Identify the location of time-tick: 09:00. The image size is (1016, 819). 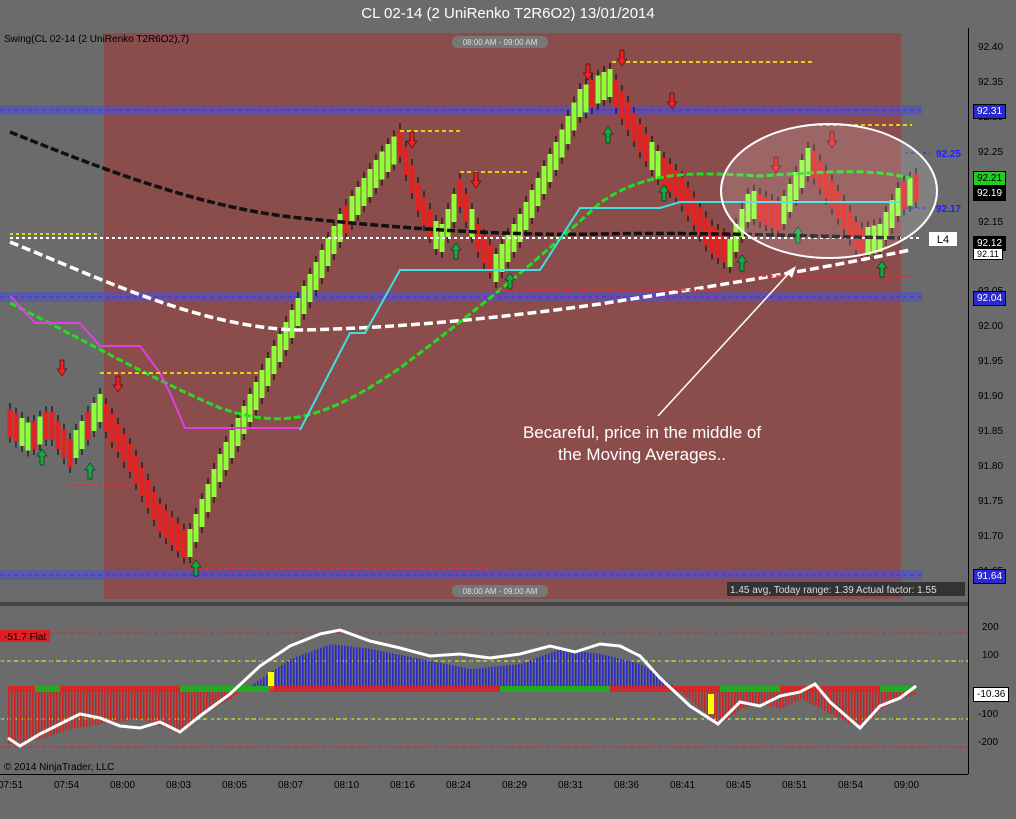
(907, 785).